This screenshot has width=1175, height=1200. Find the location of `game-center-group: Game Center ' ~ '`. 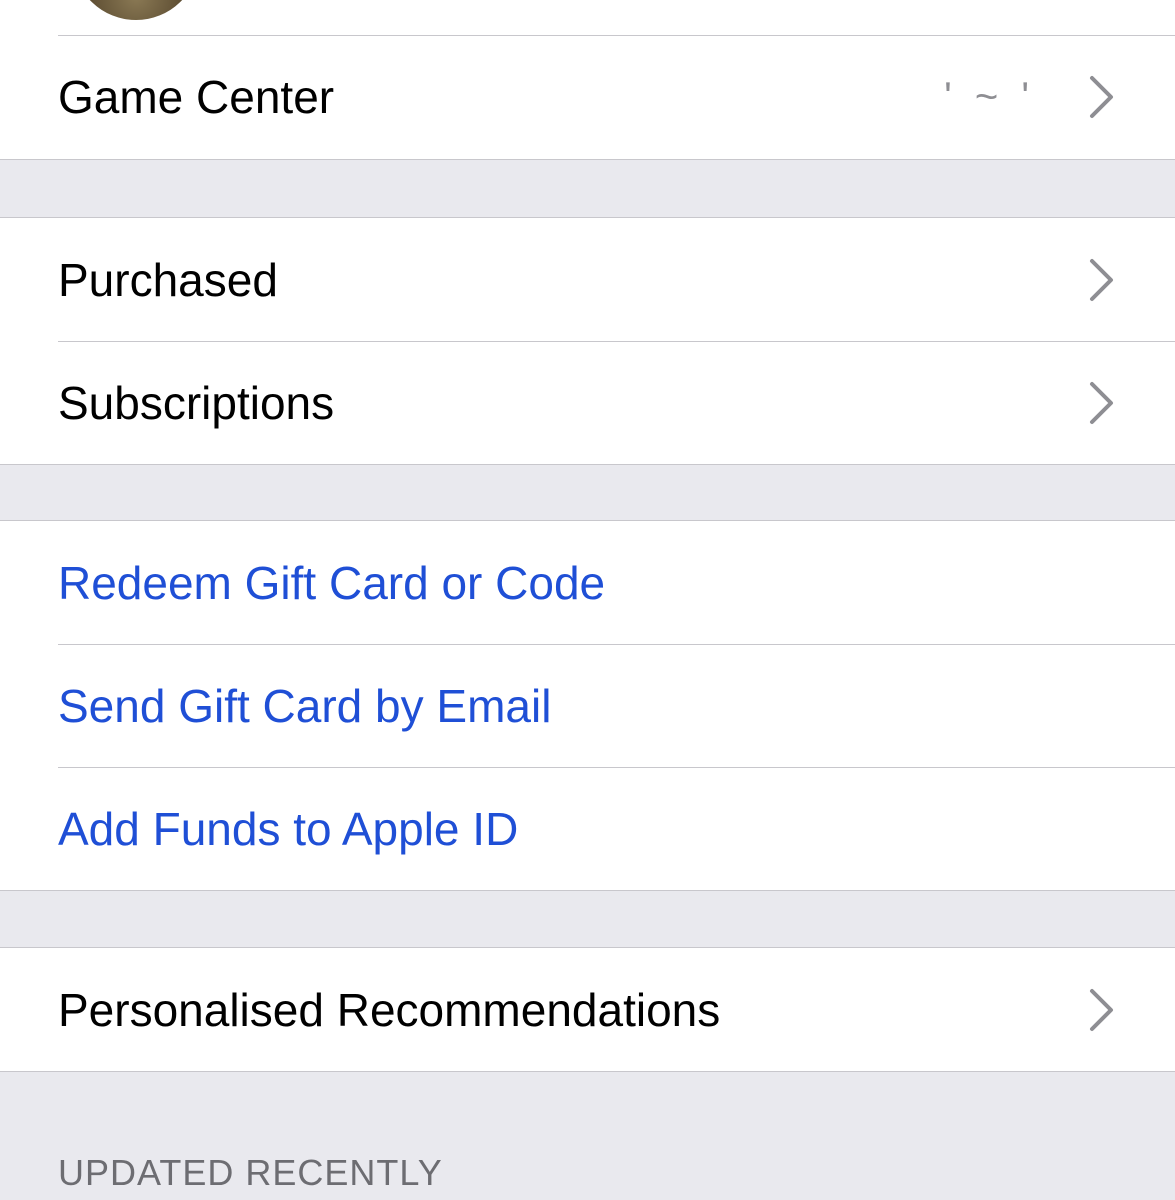

game-center-group: Game Center ' ~ ' is located at coordinates (587, 97).